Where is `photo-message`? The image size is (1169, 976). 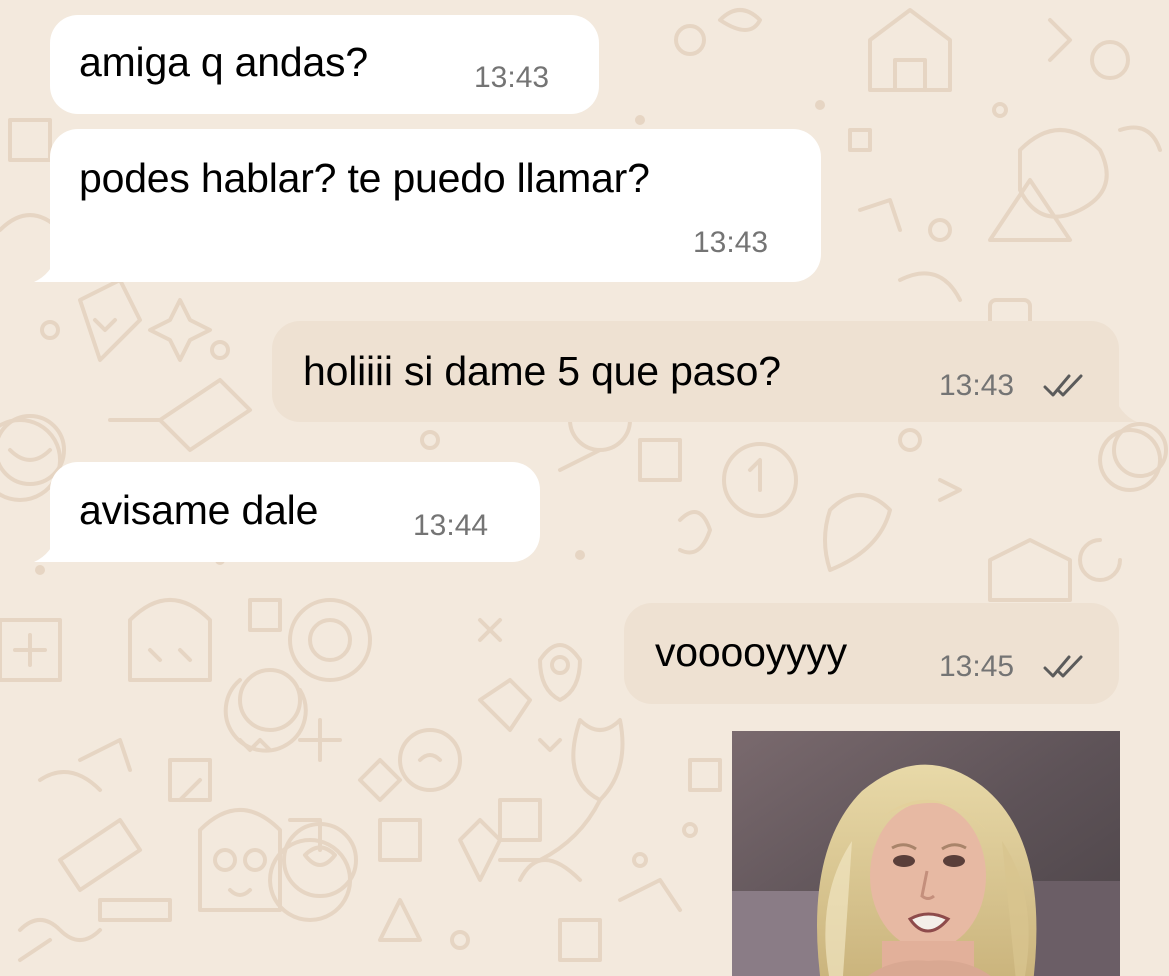
photo-message is located at coordinates (926, 853).